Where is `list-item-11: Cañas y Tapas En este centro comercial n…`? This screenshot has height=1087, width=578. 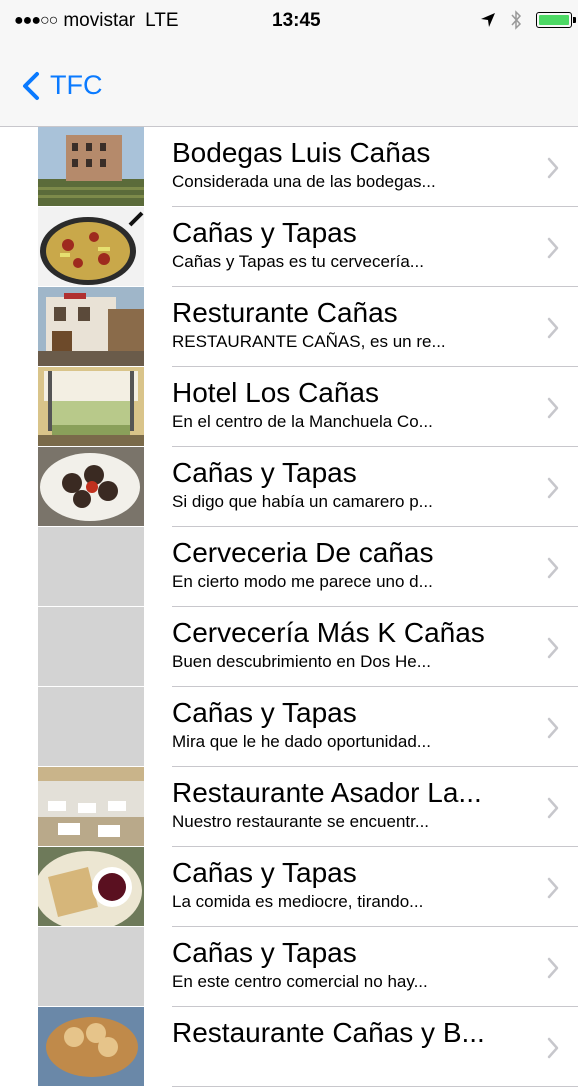 list-item-11: Cañas y Tapas En este centro comercial n… is located at coordinates (289, 967).